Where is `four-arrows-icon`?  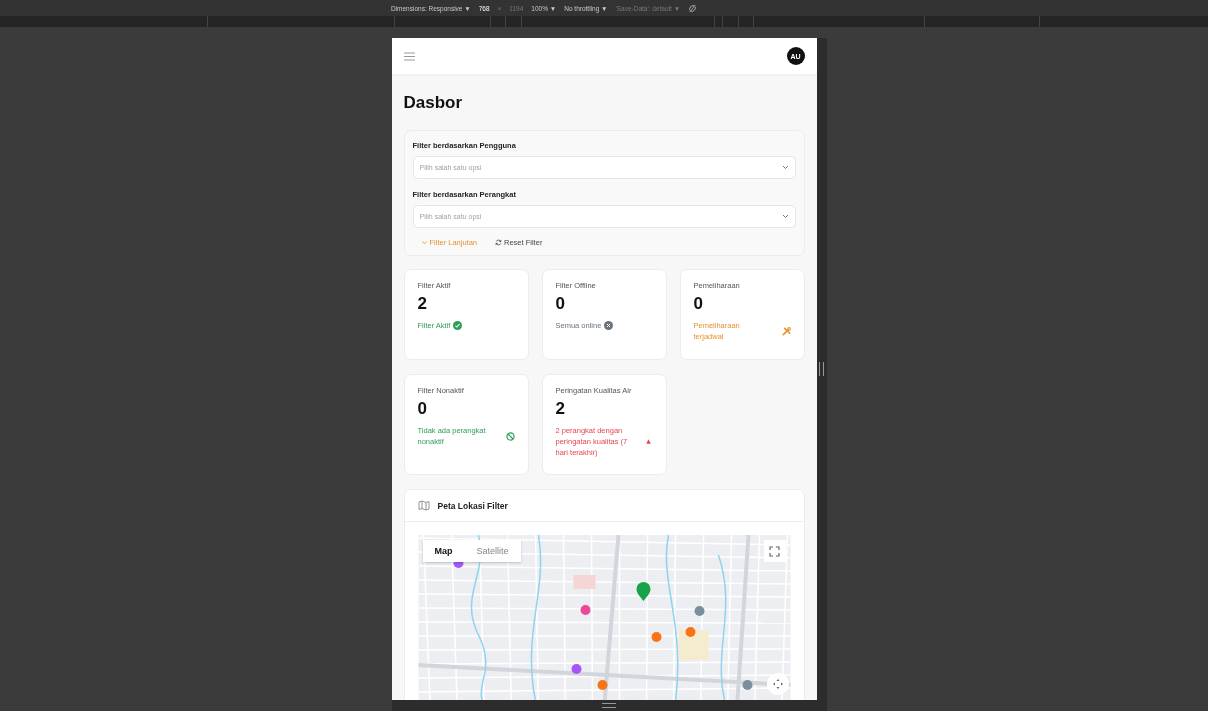
four-arrows-icon is located at coordinates (777, 684).